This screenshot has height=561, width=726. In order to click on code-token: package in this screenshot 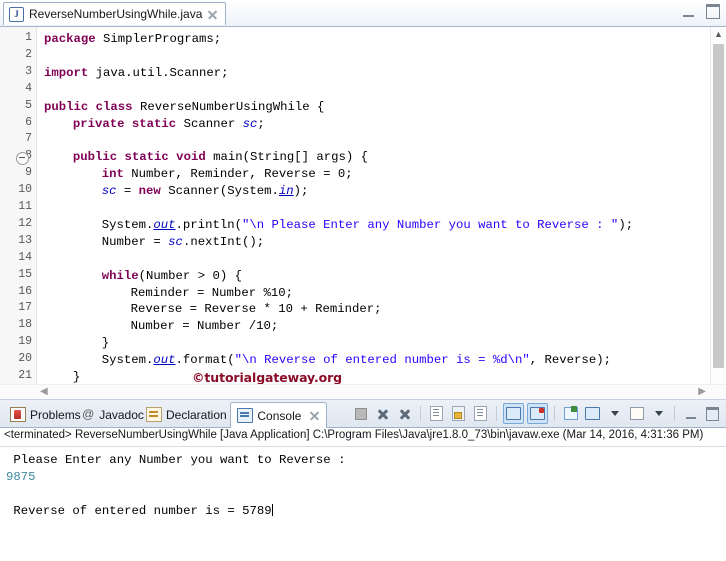, I will do `click(74, 39)`.